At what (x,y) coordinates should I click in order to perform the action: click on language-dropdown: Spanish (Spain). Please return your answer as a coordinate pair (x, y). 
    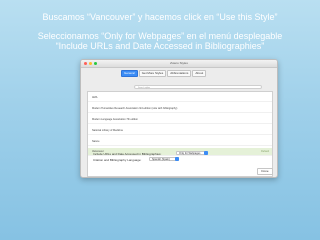
    Looking at the image, I should click on (164, 159).